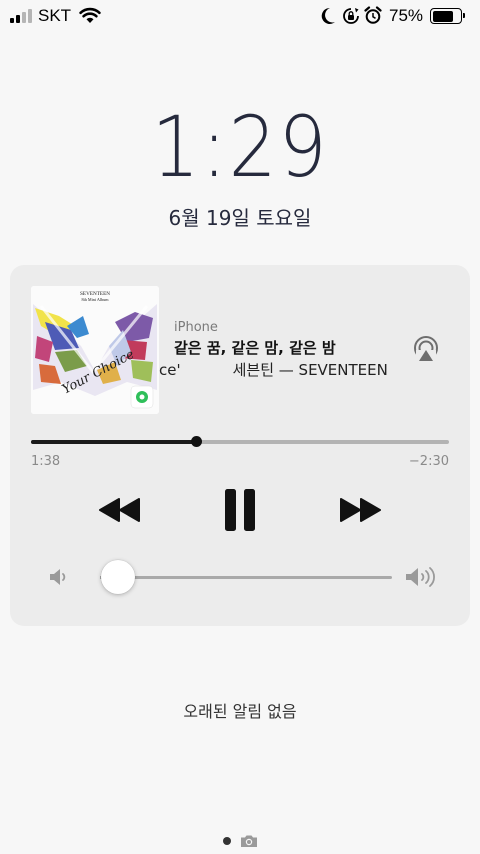 This screenshot has height=854, width=480. What do you see at coordinates (196, 327) in the screenshot?
I see `output-device-label: iPhone` at bounding box center [196, 327].